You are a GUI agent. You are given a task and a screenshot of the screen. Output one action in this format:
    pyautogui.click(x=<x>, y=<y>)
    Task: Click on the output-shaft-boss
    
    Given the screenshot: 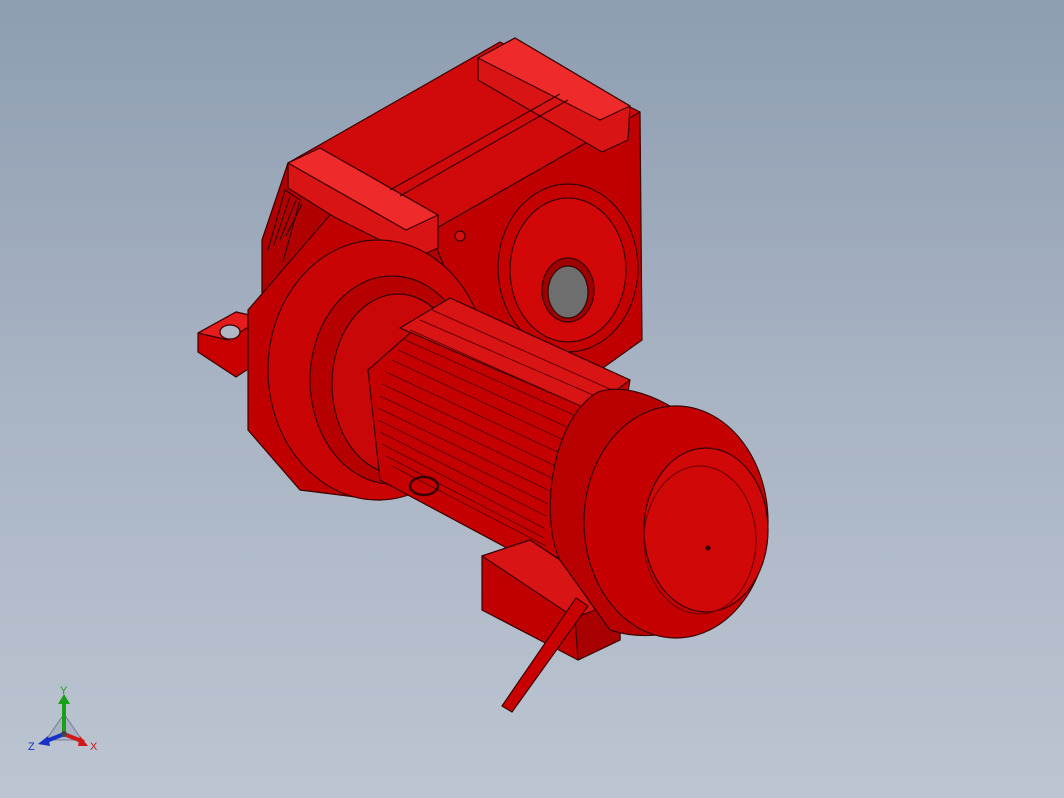 What is the action you would take?
    pyautogui.click(x=568, y=268)
    